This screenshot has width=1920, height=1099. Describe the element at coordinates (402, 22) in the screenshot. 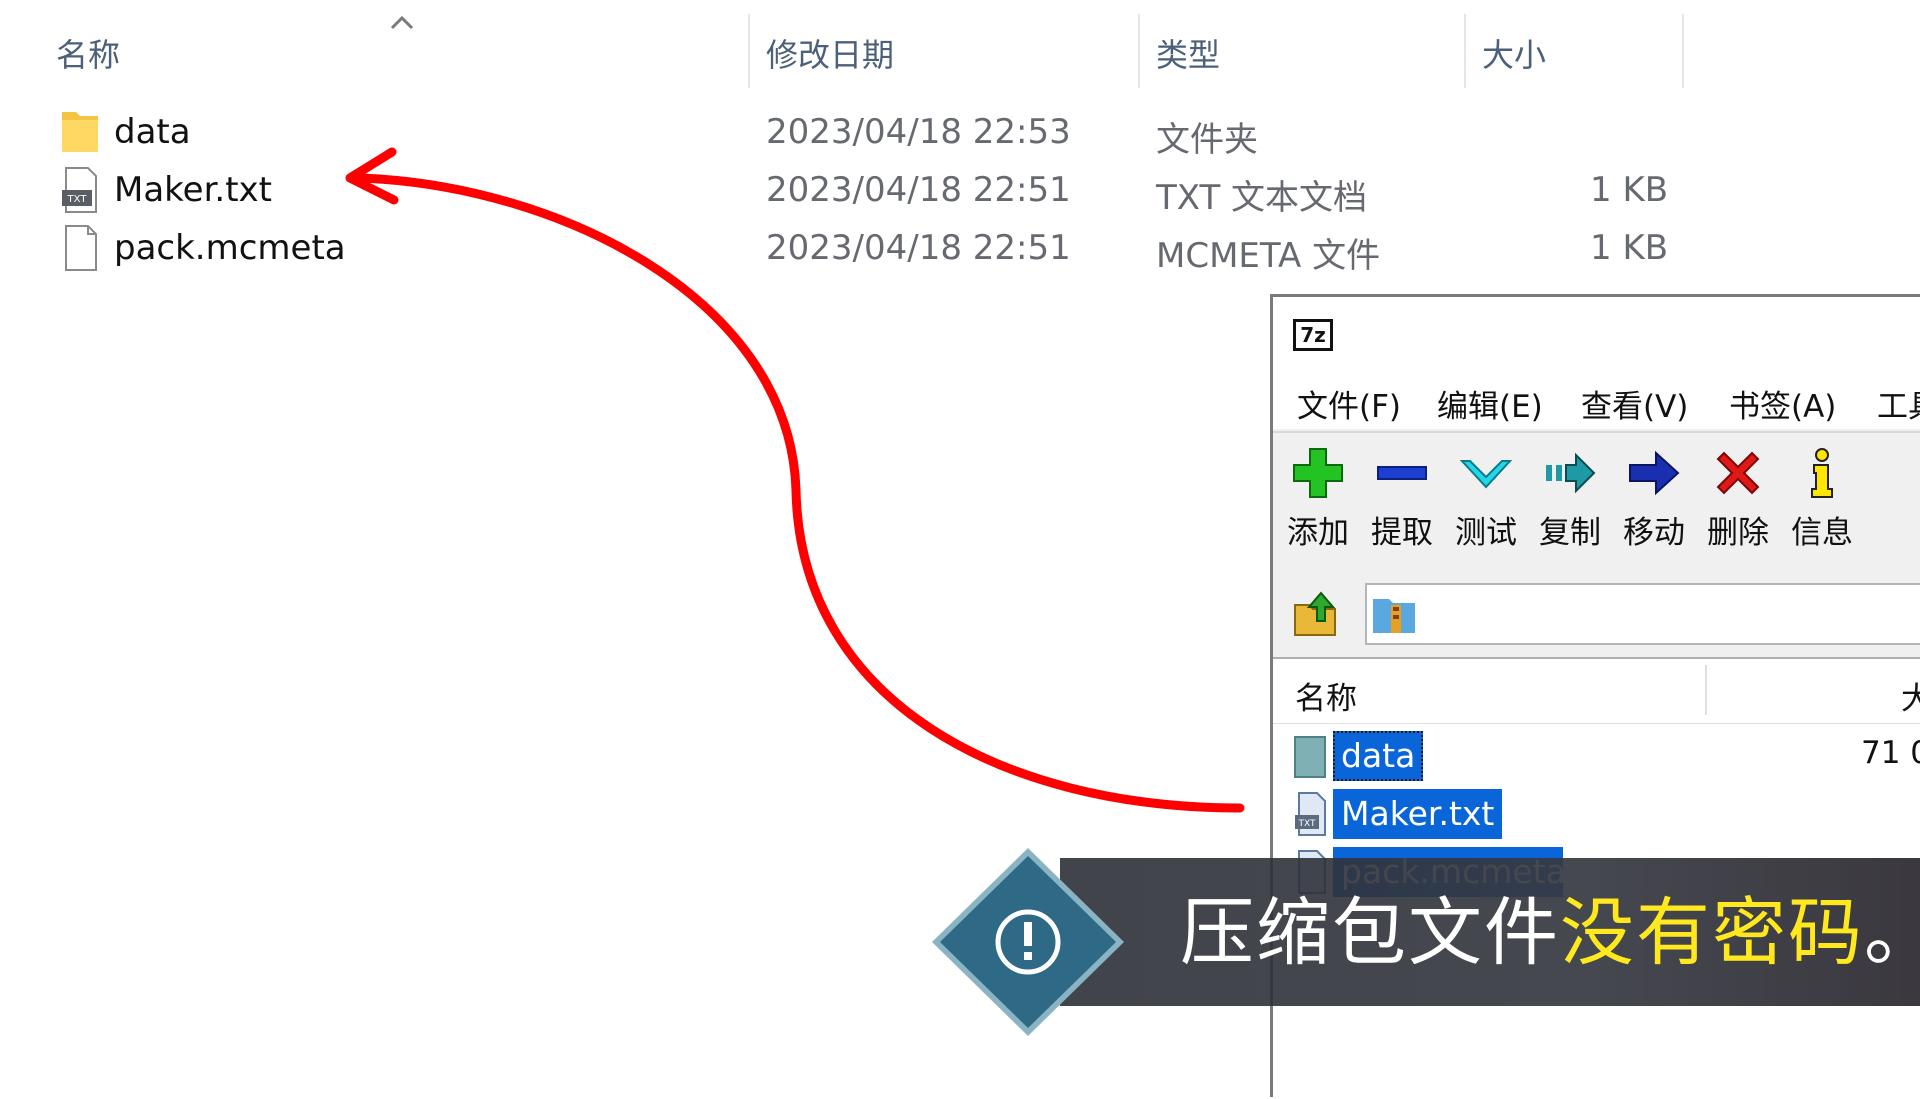

I see `sort-ascending-icon` at that location.